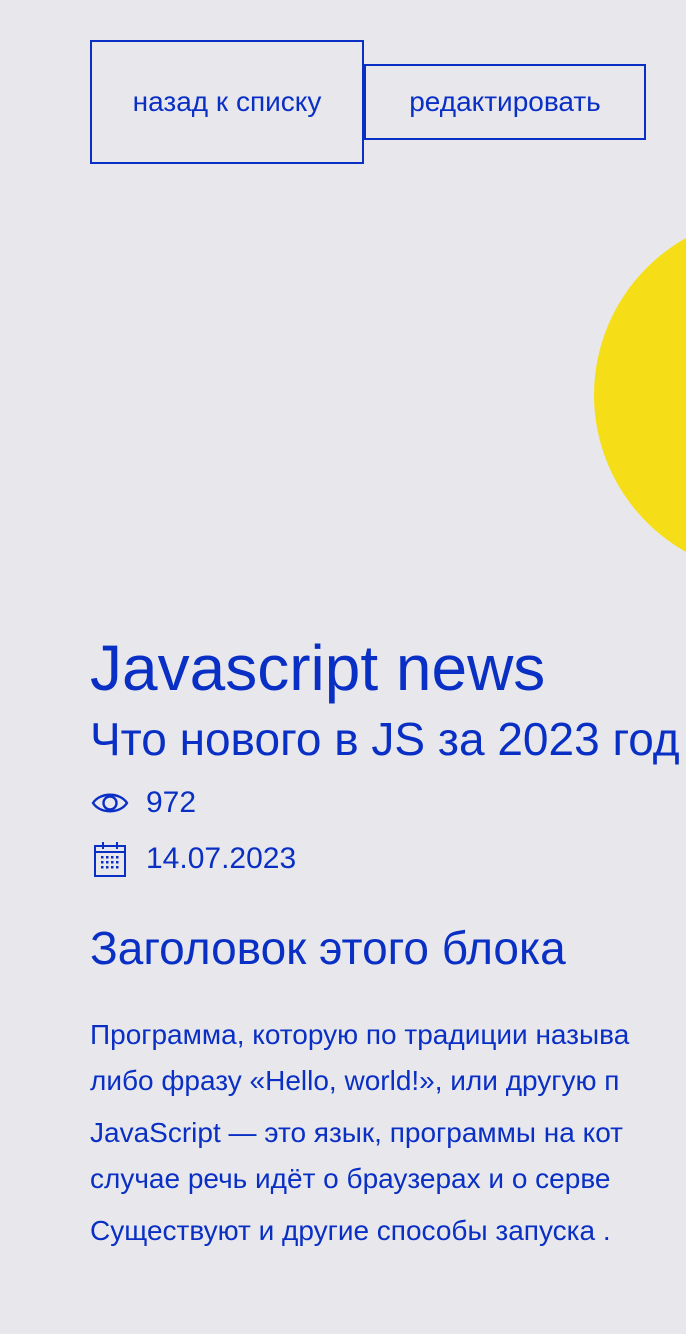 The height and width of the screenshot is (1334, 686). What do you see at coordinates (318, 668) in the screenshot?
I see `page-title: Javascript news` at bounding box center [318, 668].